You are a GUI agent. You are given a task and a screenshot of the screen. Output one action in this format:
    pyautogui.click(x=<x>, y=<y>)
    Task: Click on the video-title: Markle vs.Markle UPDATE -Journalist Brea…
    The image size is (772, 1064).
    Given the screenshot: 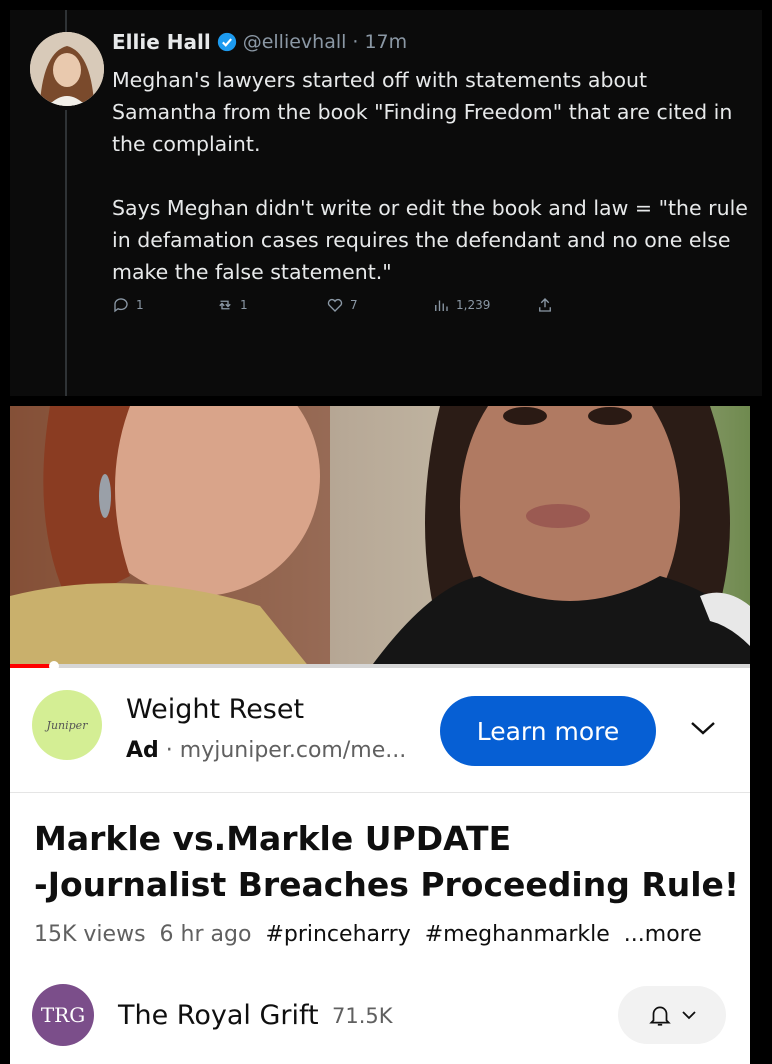 What is the action you would take?
    pyautogui.click(x=387, y=862)
    